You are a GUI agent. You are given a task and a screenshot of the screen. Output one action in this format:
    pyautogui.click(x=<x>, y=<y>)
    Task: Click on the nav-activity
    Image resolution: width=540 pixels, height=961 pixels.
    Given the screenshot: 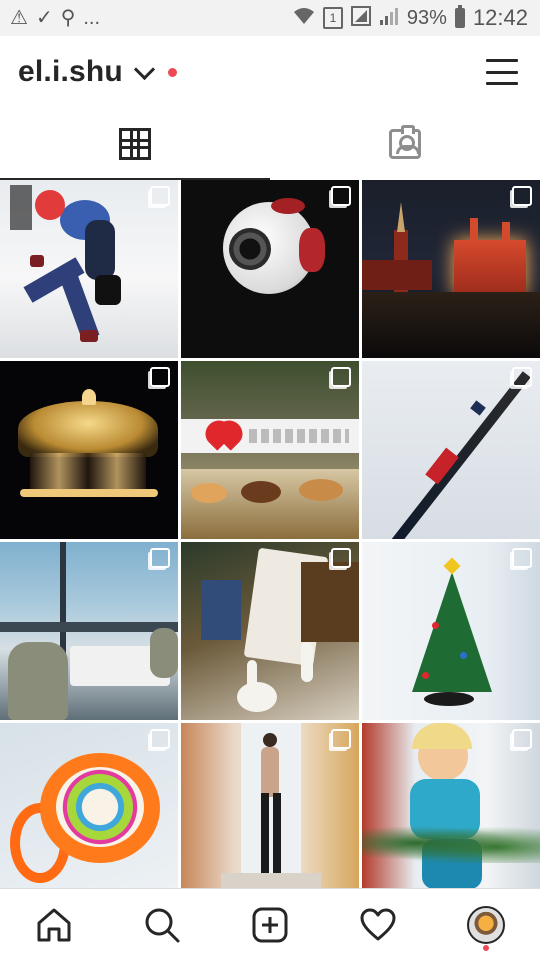 What is the action you would take?
    pyautogui.click(x=378, y=925)
    